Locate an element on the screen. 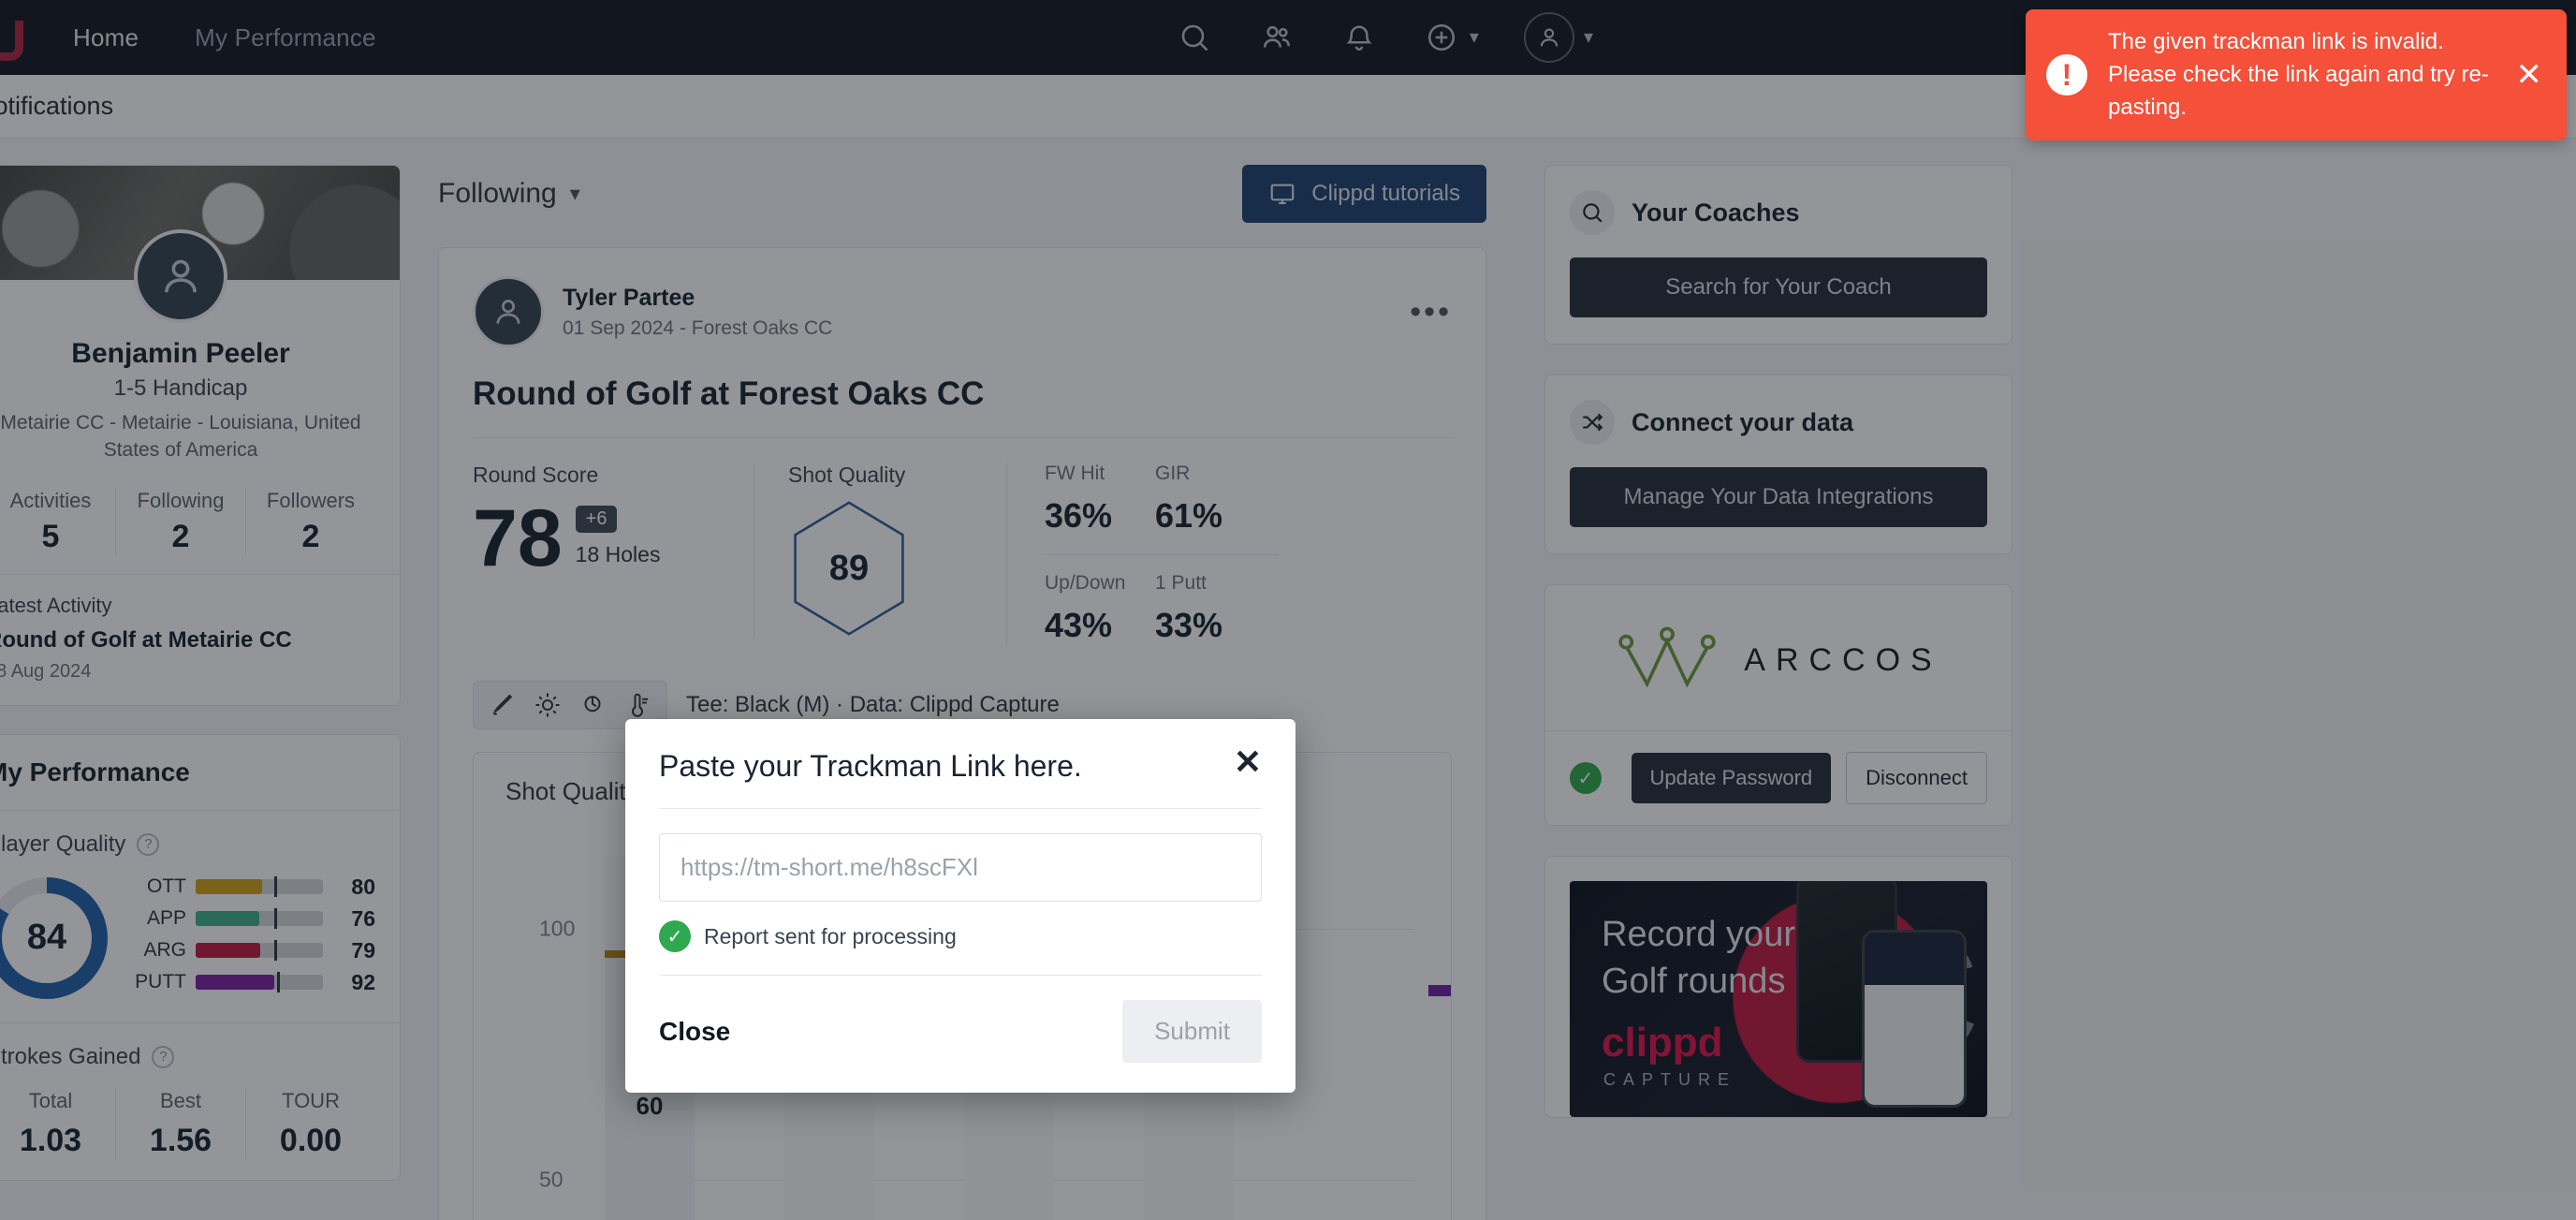 The image size is (2576, 1220). modal-close-button: Close is located at coordinates (694, 1032).